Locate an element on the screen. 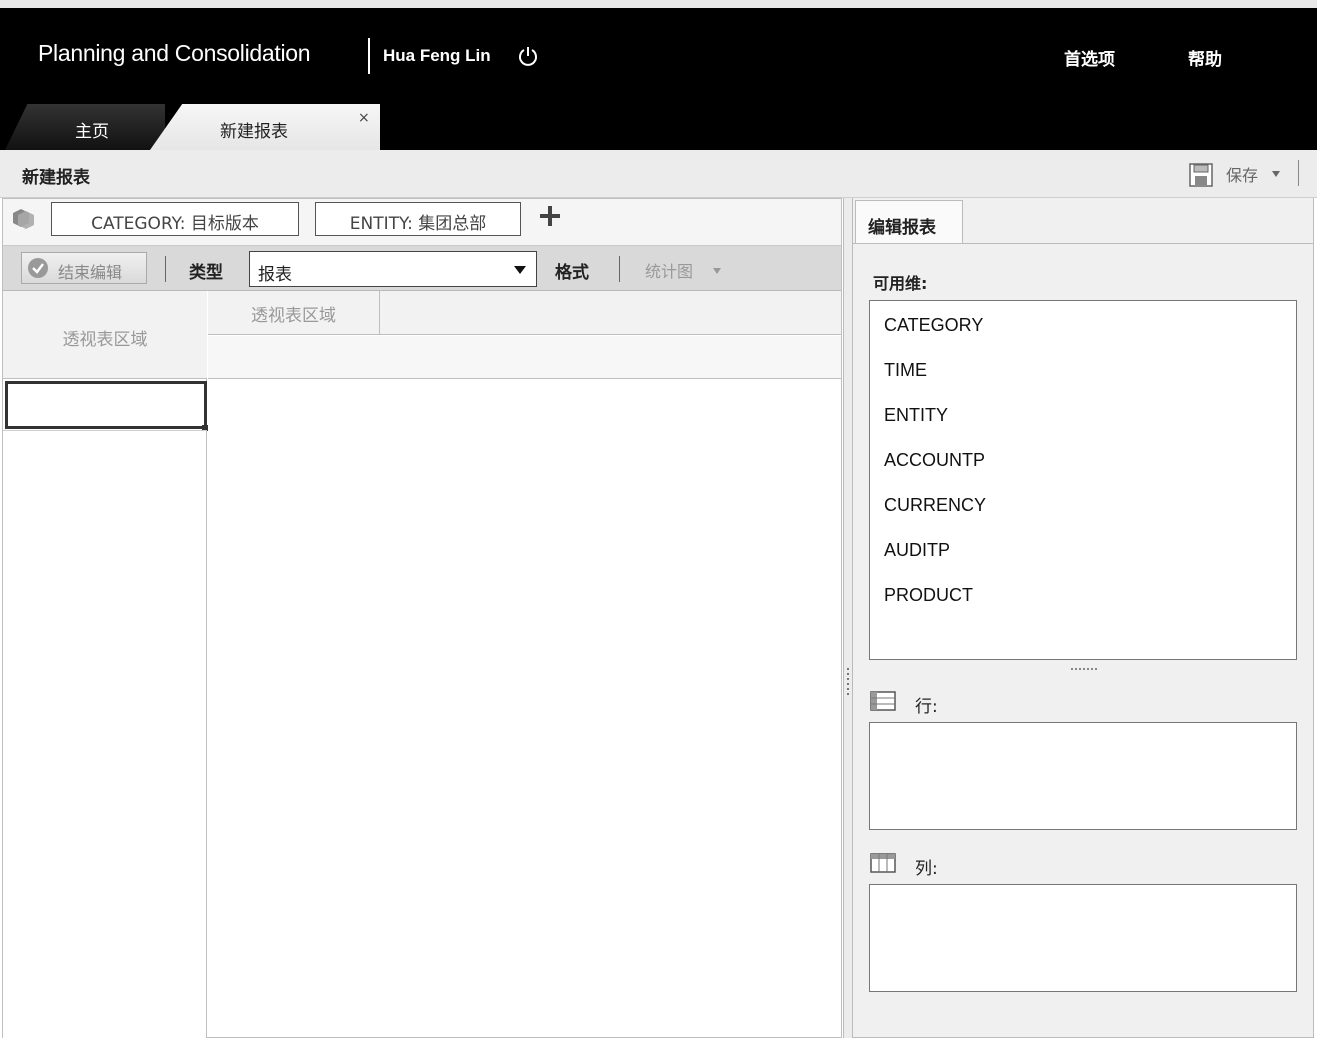  app-title: Planning and Consolidation is located at coordinates (174, 53).